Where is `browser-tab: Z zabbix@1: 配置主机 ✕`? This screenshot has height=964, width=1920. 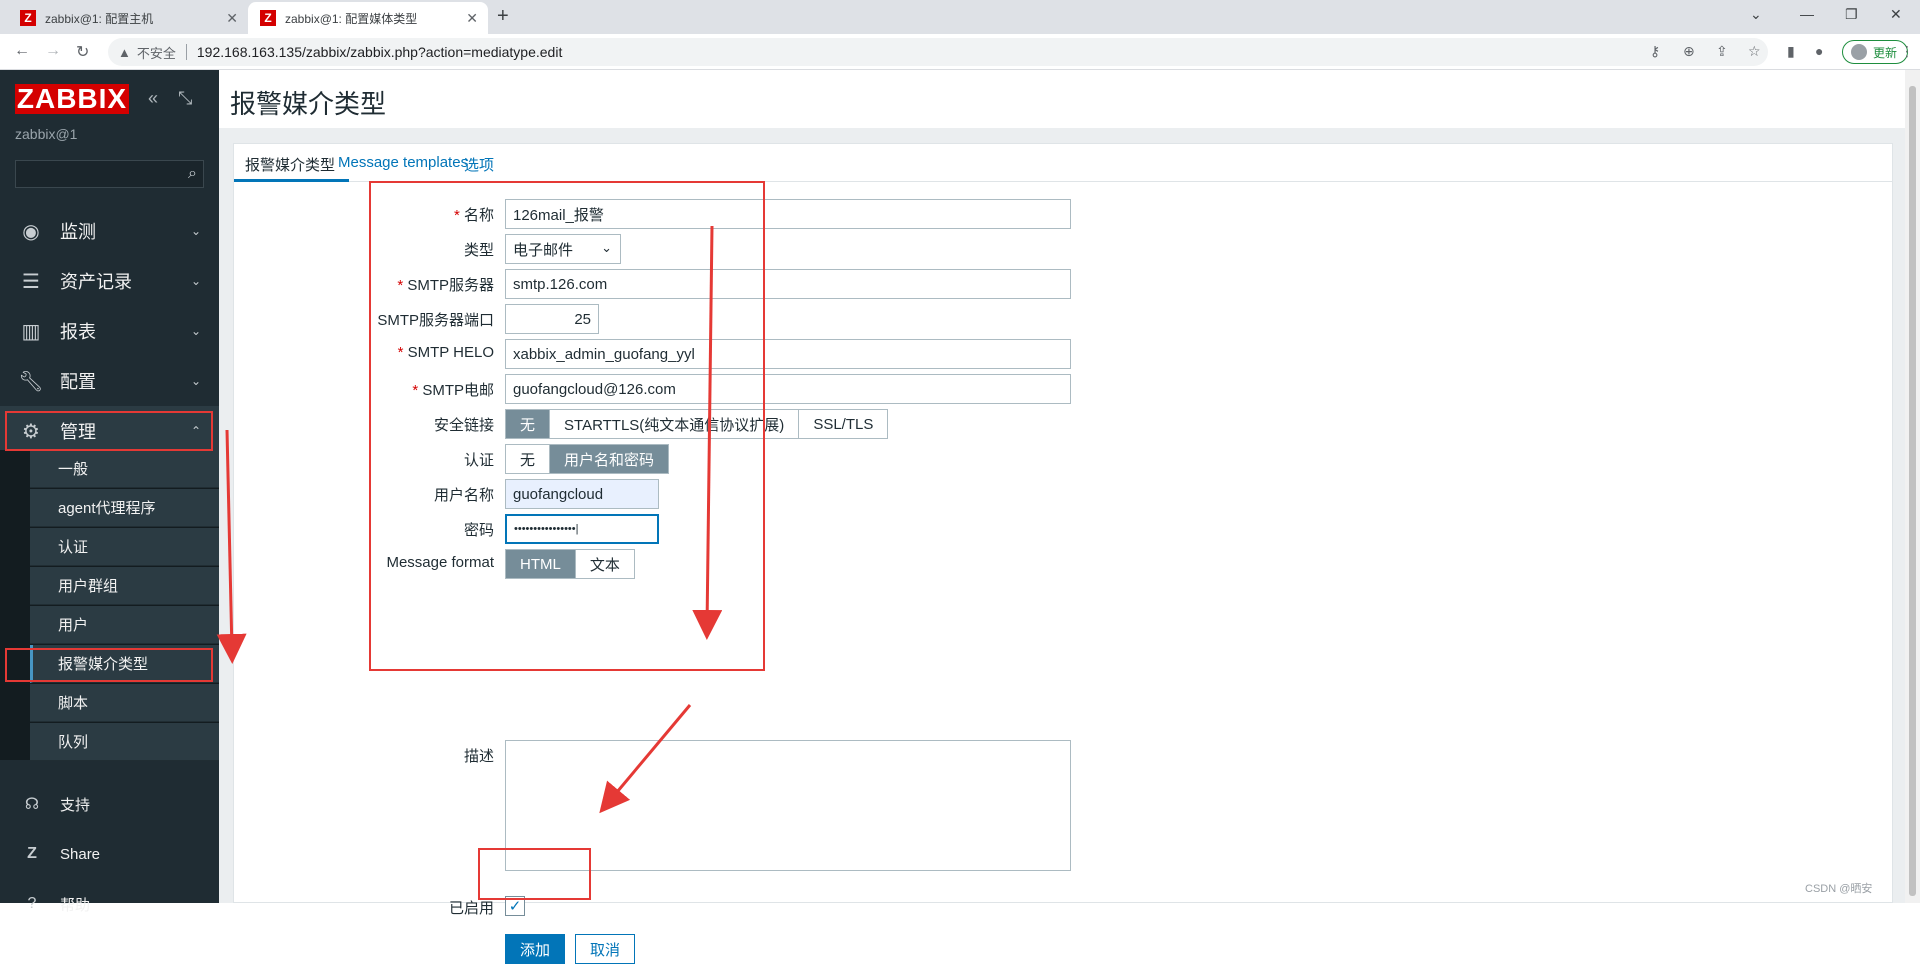 browser-tab: Z zabbix@1: 配置主机 ✕ is located at coordinates (128, 18).